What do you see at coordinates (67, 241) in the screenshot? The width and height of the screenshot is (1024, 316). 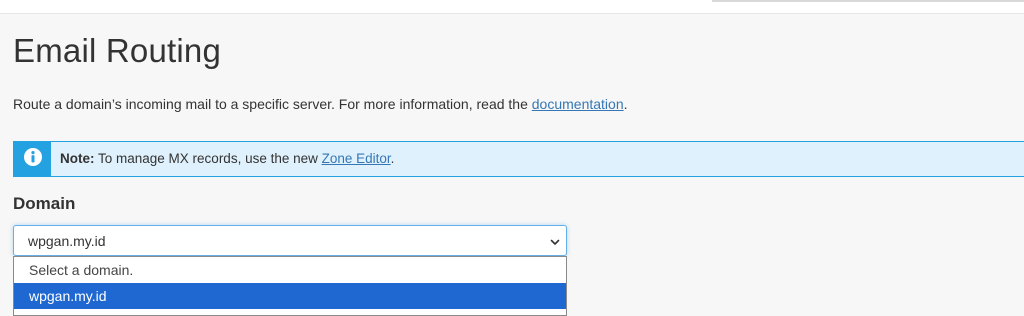 I see `domain-select-value: wpgan.my.id` at bounding box center [67, 241].